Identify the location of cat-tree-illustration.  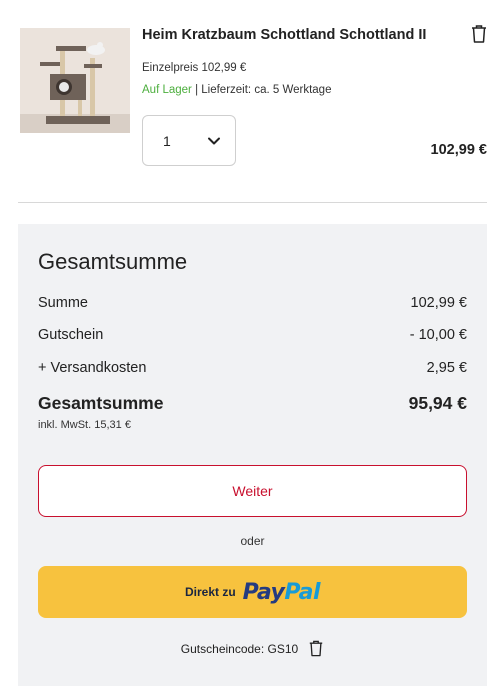
(75, 80).